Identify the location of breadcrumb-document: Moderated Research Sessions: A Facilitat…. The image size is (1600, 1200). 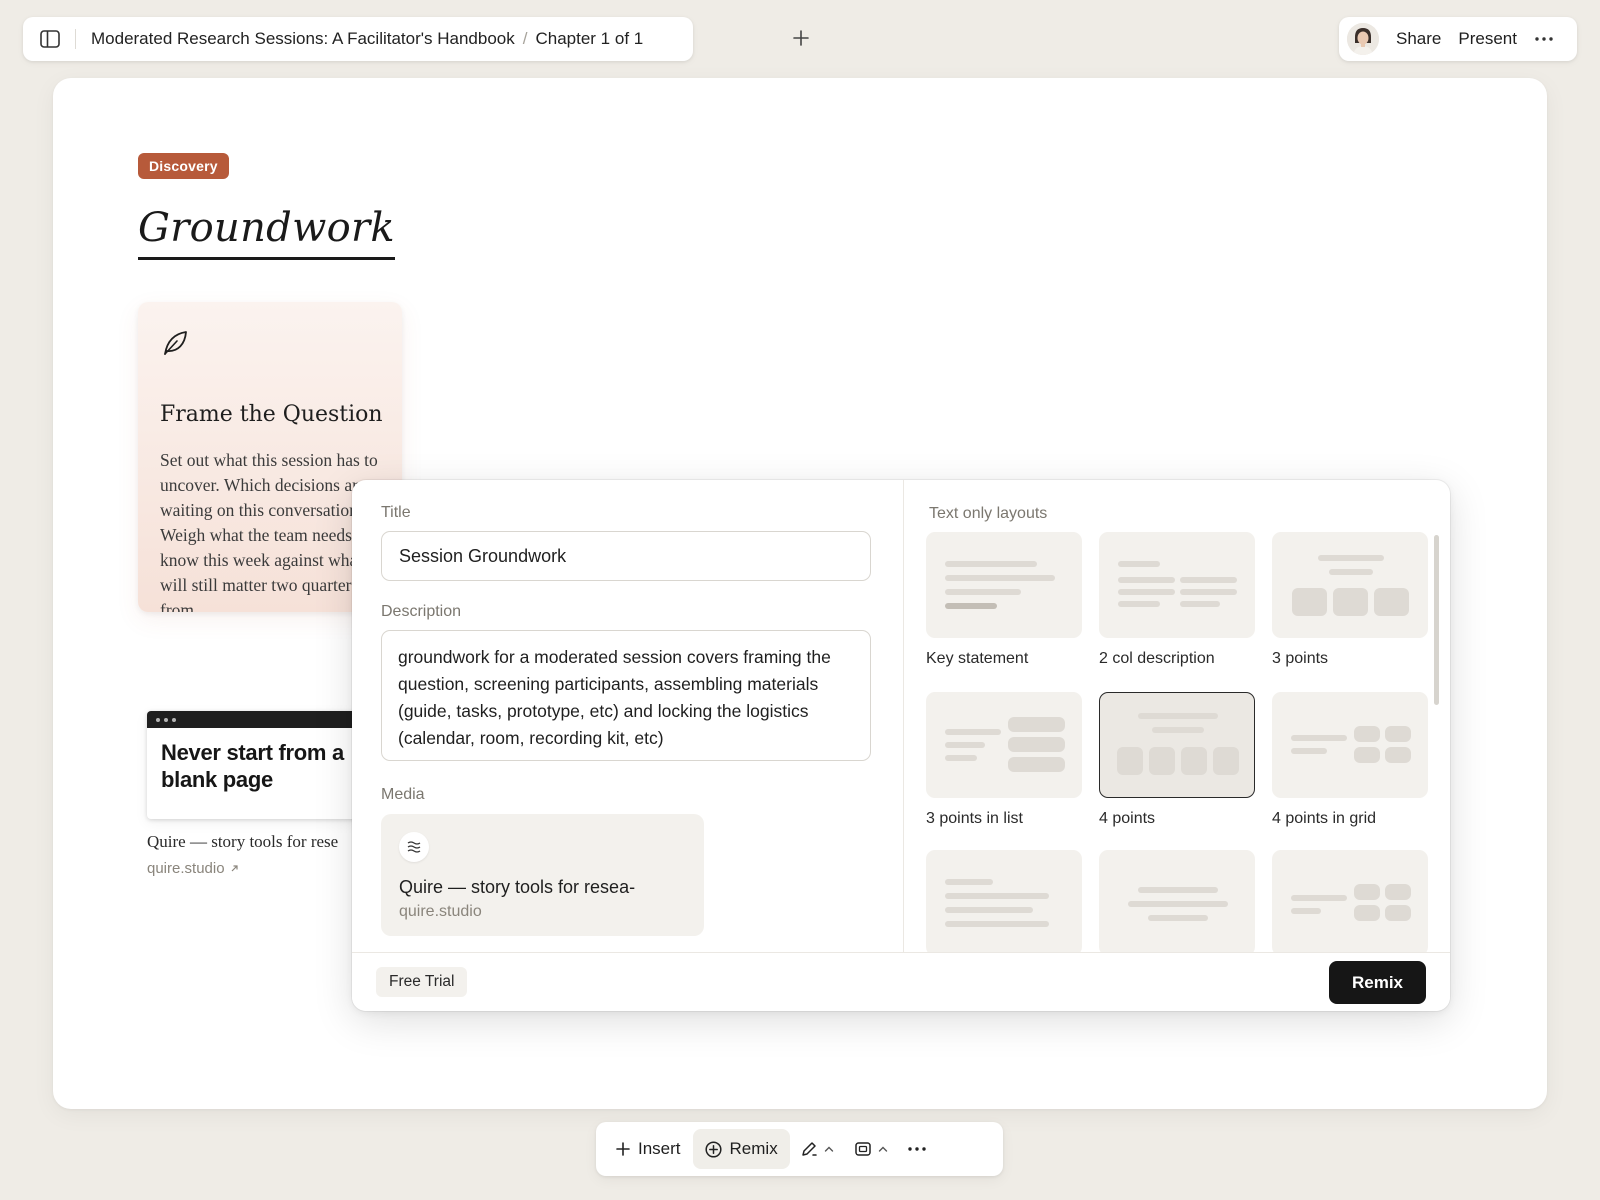
(303, 39).